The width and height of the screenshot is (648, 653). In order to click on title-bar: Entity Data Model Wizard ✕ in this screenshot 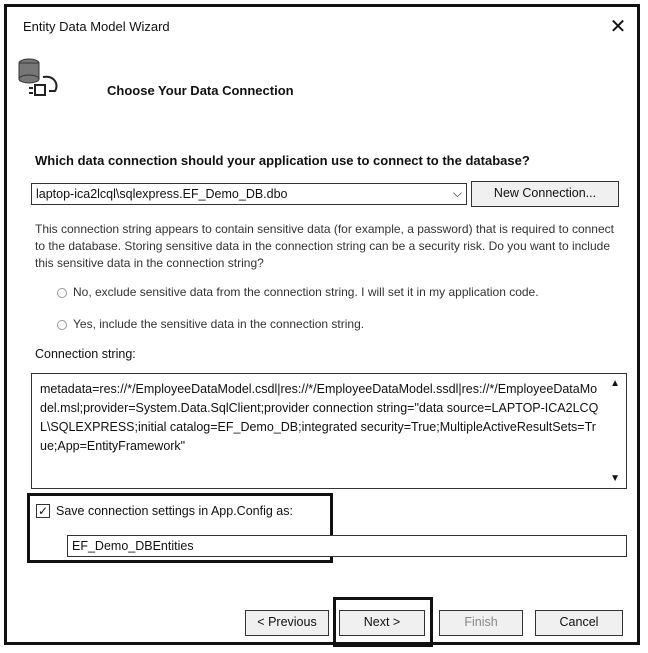, I will do `click(322, 26)`.